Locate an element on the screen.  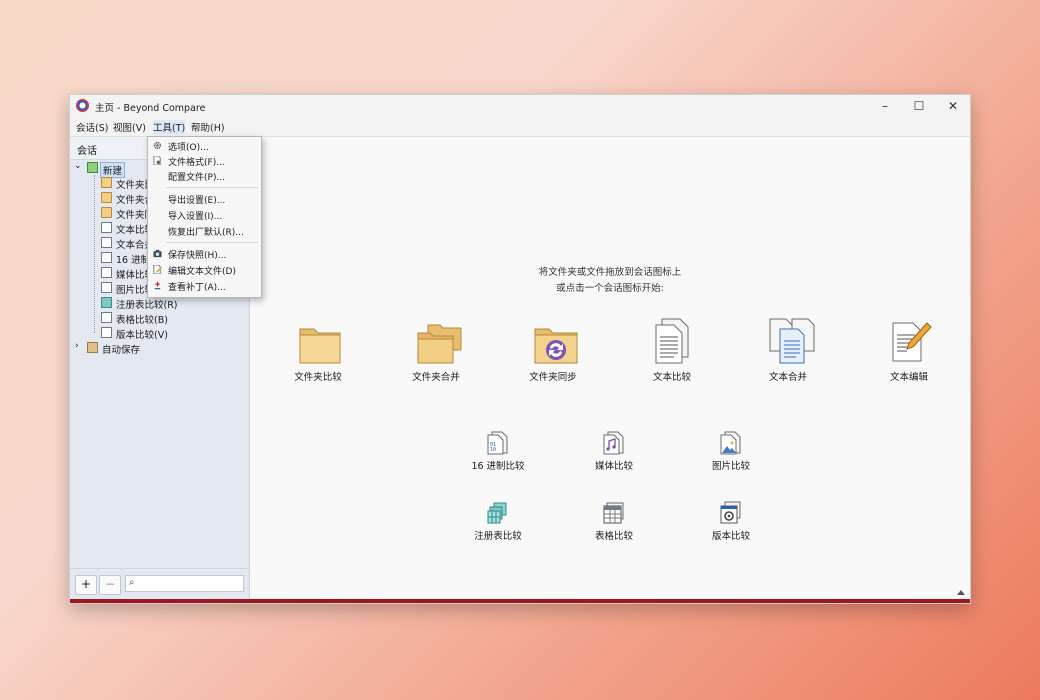
tree-item-autosave: › 自动保存 is located at coordinates (159, 348).